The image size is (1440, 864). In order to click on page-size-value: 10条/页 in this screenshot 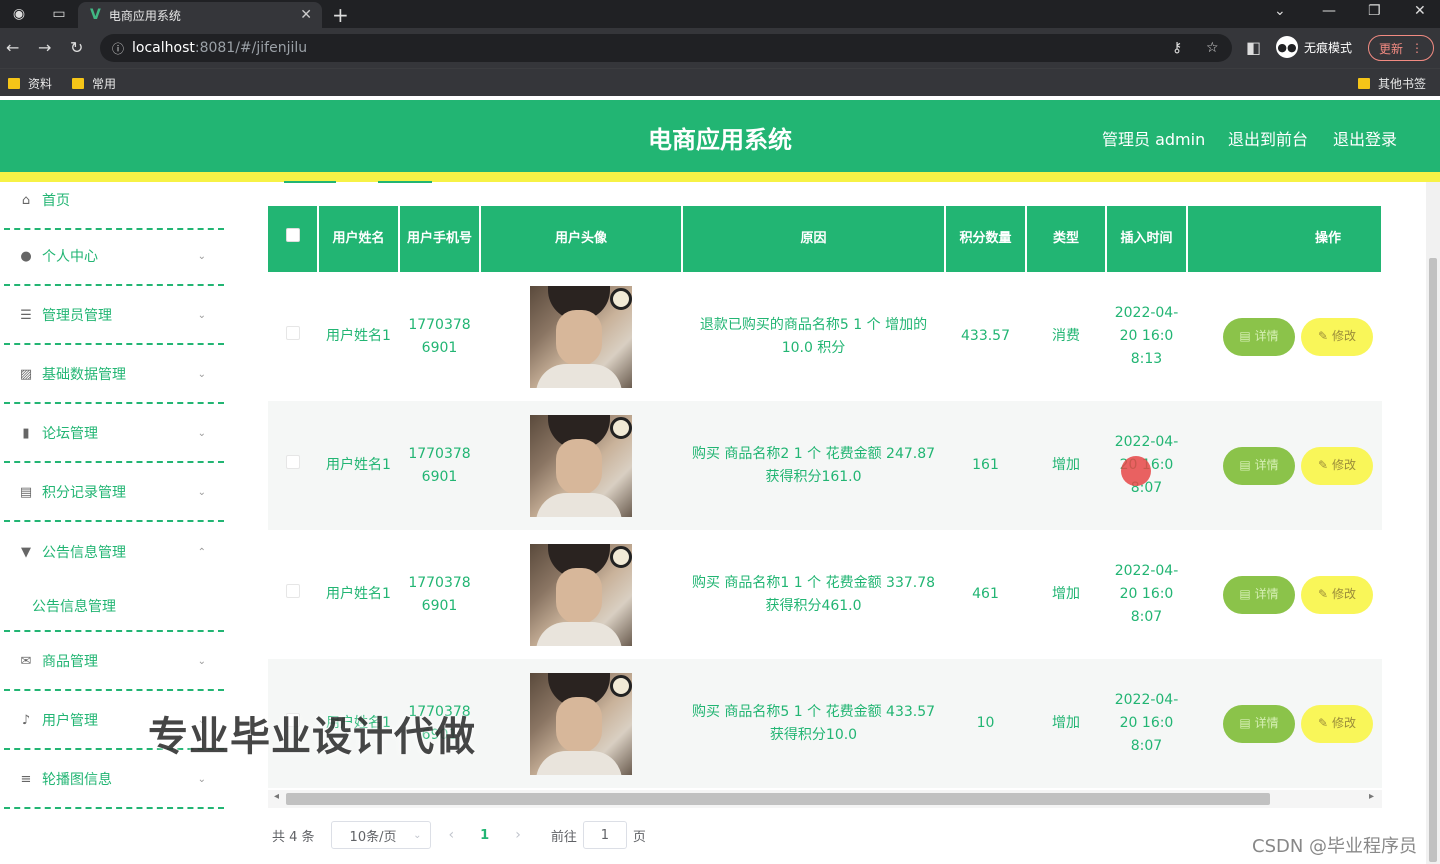, I will do `click(373, 837)`.